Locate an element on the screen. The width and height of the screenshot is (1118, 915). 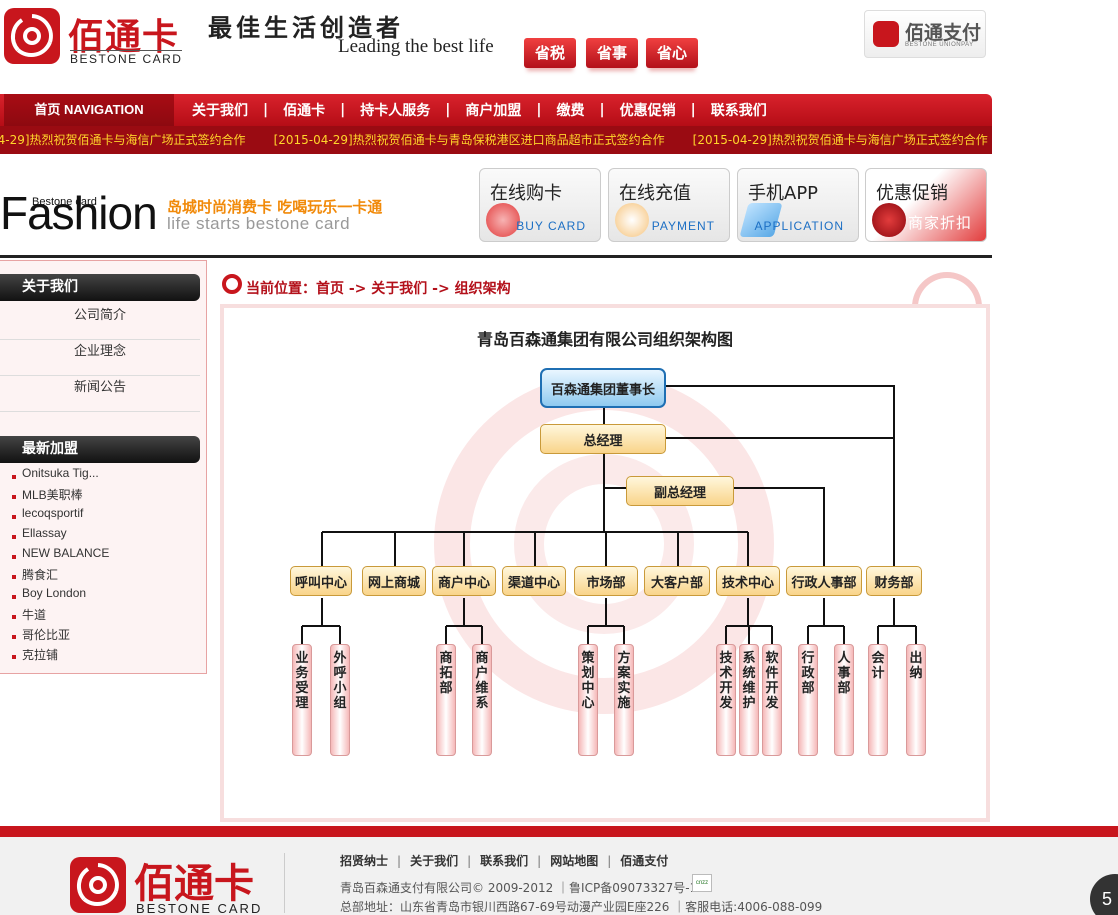
list-item: lecoqsportif is located at coordinates (105, 516).